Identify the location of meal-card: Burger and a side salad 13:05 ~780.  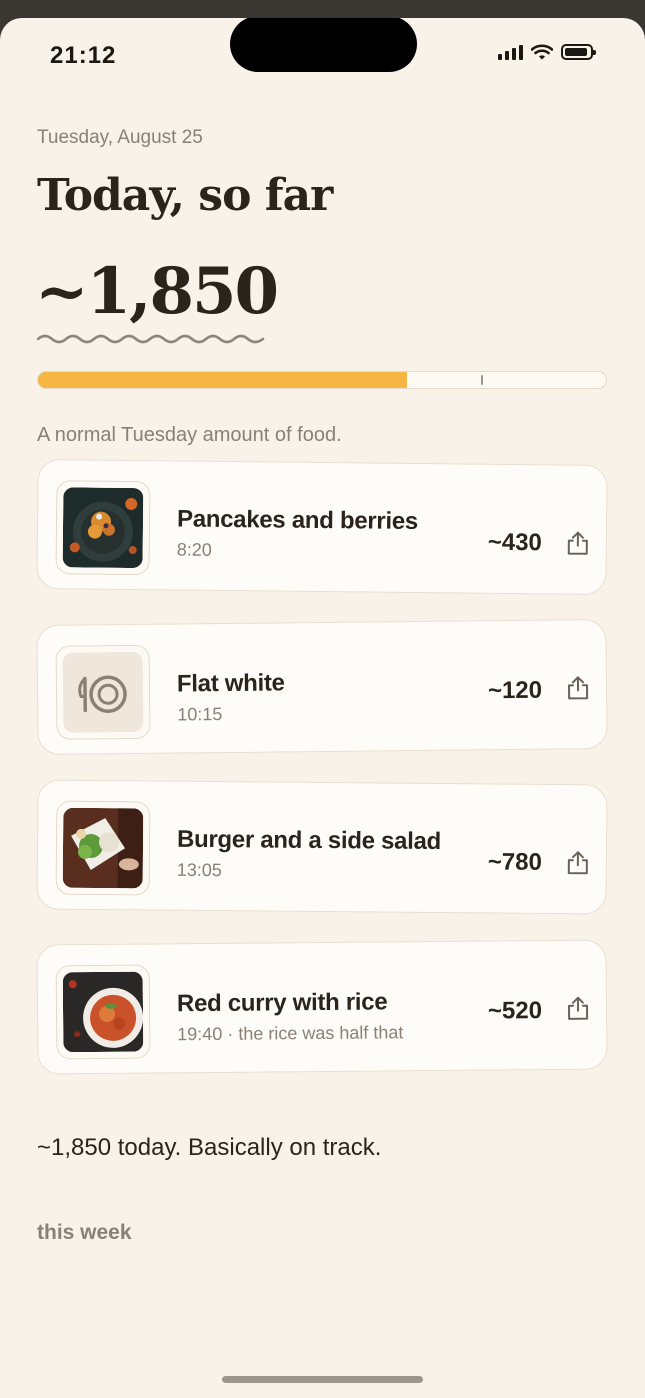
(322, 847).